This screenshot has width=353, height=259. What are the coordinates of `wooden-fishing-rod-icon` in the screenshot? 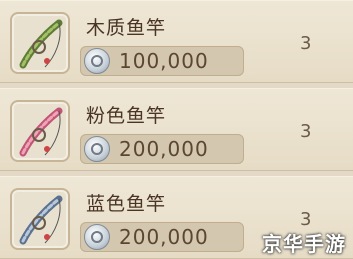 It's located at (41, 44).